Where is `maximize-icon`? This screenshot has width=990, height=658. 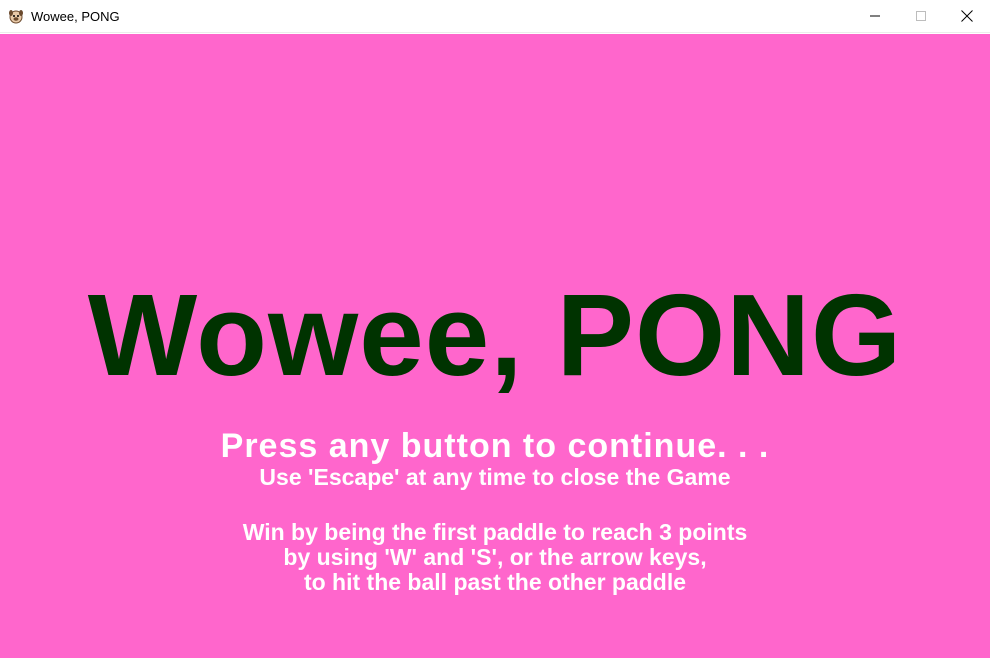
maximize-icon is located at coordinates (921, 16).